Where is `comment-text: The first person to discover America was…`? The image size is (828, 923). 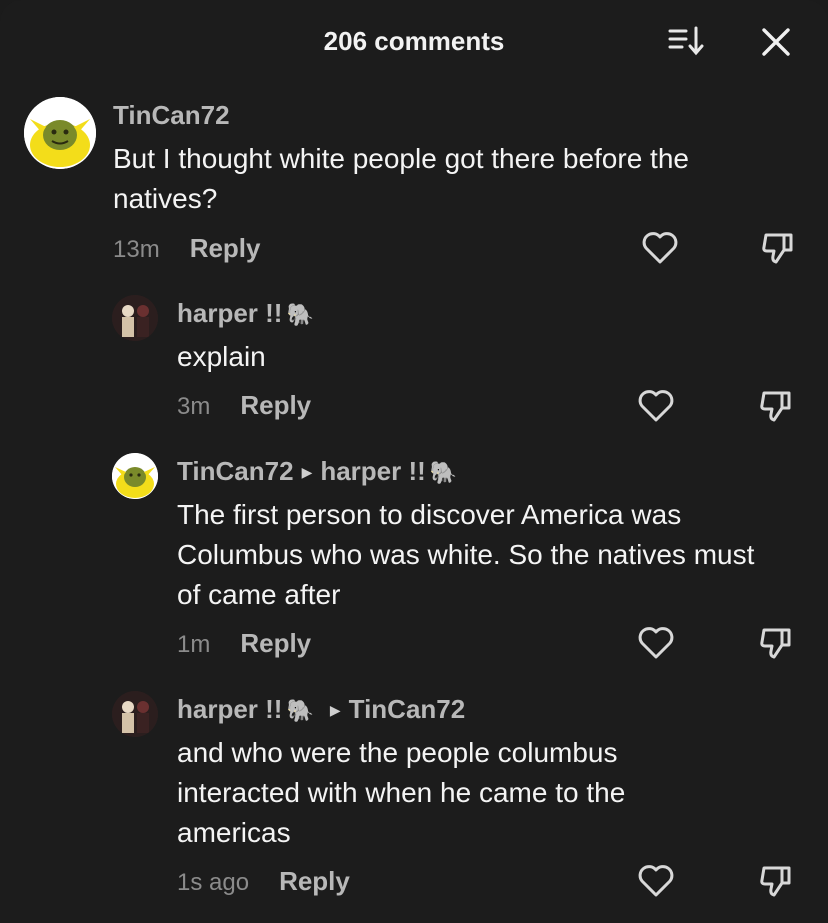
comment-text: The first person to discover America was… is located at coordinates (466, 554).